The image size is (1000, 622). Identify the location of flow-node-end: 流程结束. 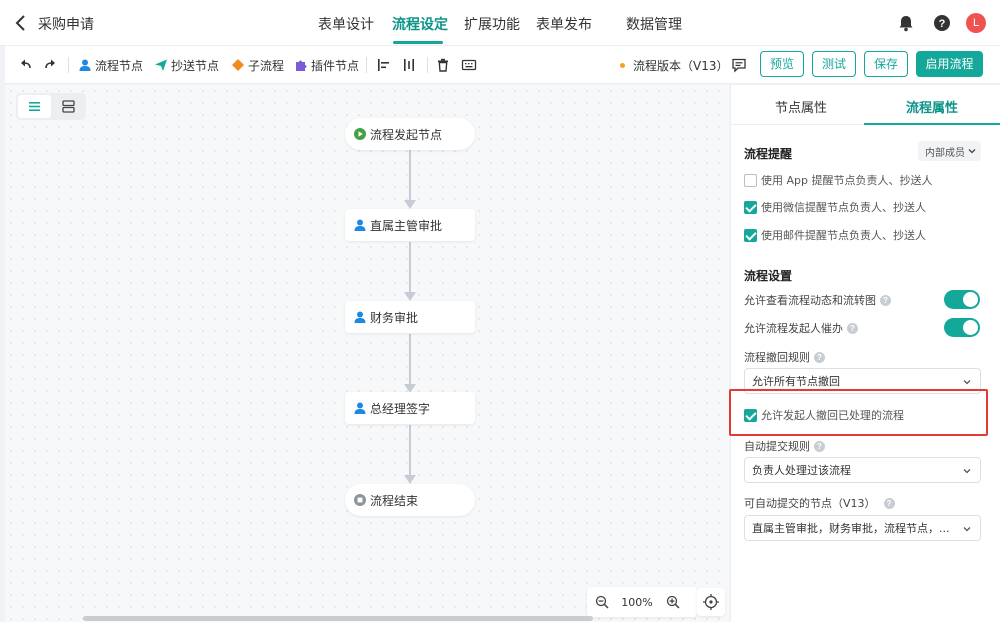
(410, 500).